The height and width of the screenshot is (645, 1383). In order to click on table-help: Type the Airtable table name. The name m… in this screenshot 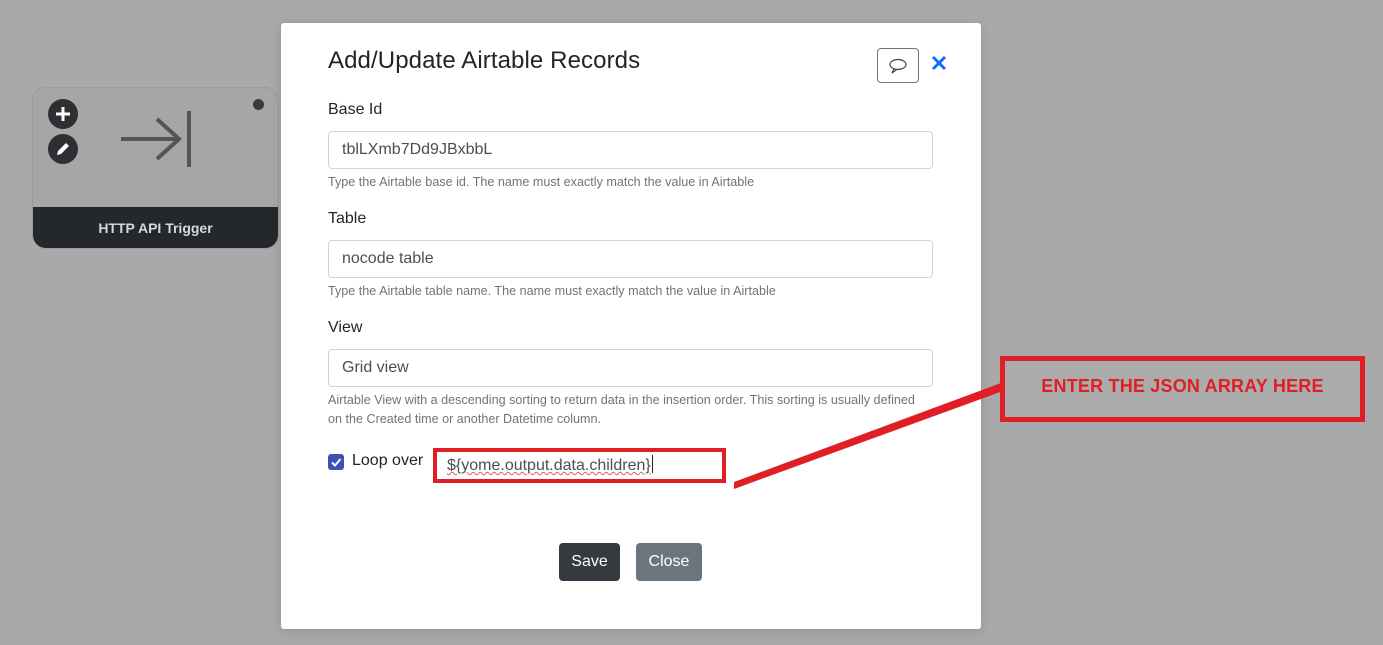, I will do `click(552, 291)`.